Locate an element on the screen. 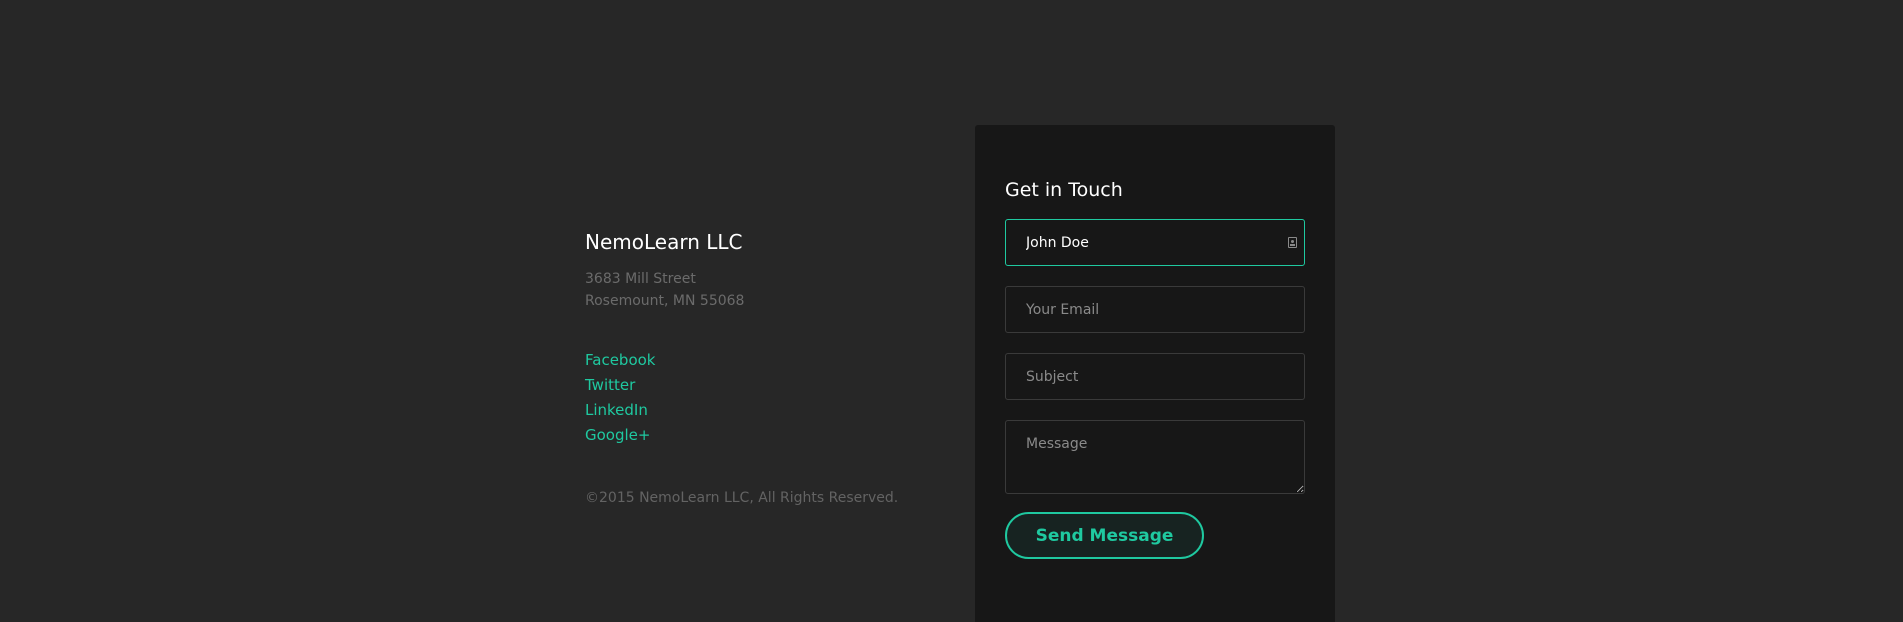 Image resolution: width=1903 pixels, height=622 pixels. facebook-link: Facebook is located at coordinates (620, 360).